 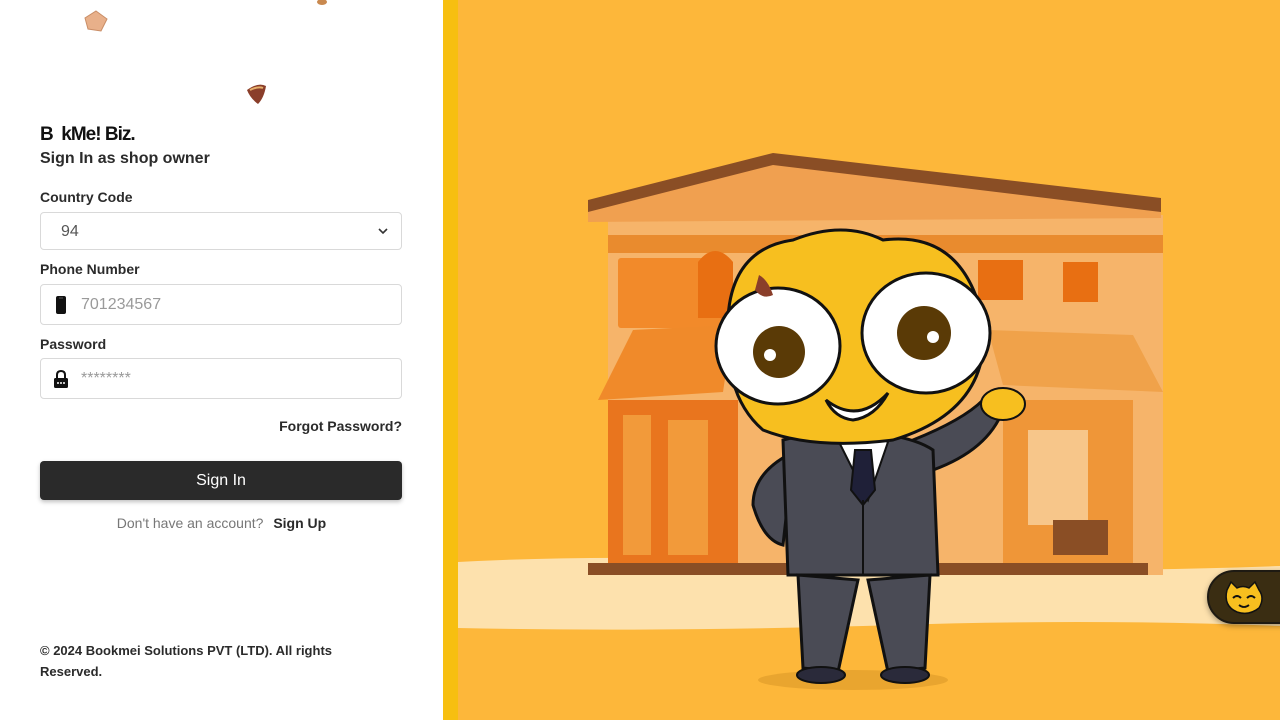 What do you see at coordinates (73, 344) in the screenshot?
I see `password-label: Password` at bounding box center [73, 344].